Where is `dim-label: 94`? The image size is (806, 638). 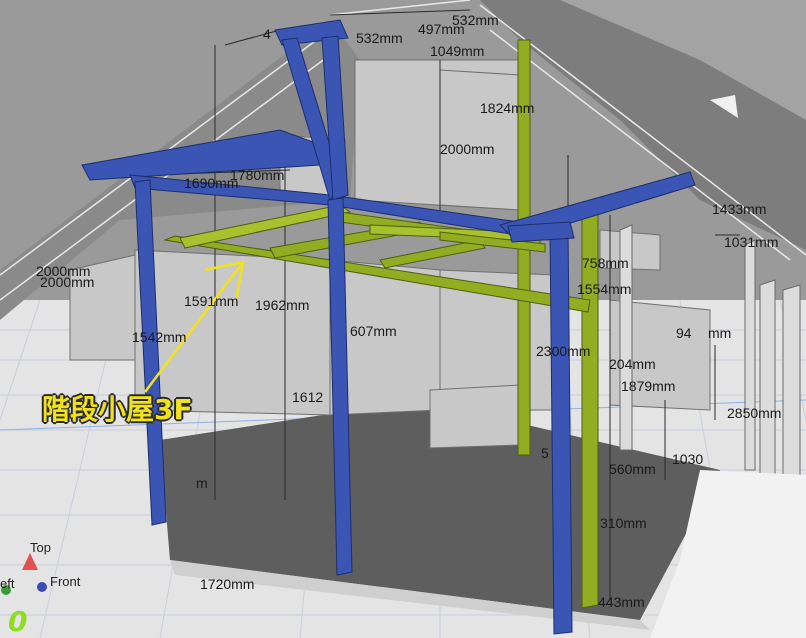
dim-label: 94 is located at coordinates (684, 333).